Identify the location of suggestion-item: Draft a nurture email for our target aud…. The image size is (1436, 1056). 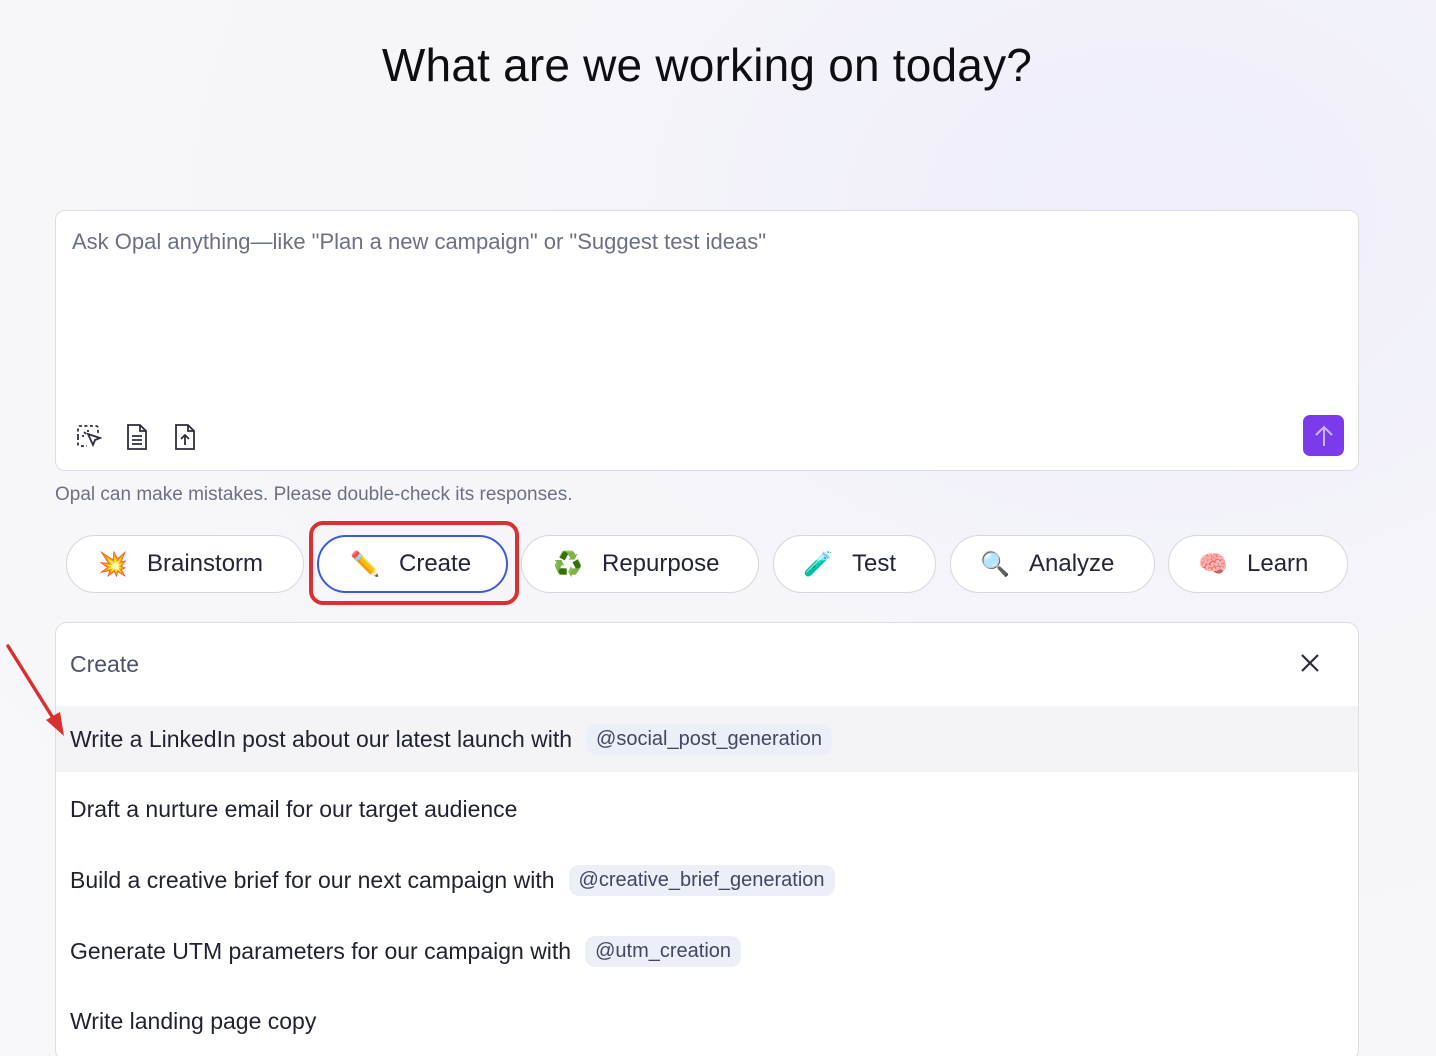
(707, 809).